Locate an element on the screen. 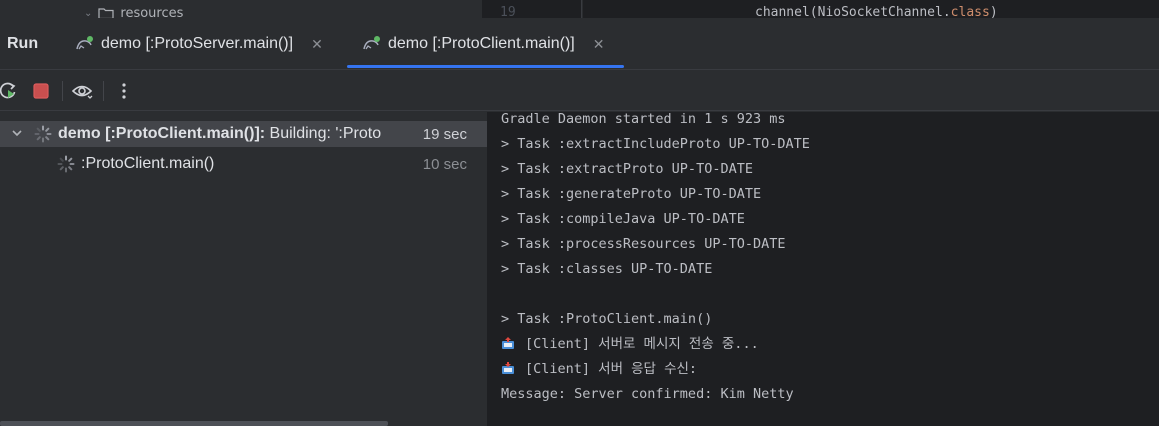 The width and height of the screenshot is (1159, 426). code-line: channel(NioSocketChannel.class) is located at coordinates (876, 11).